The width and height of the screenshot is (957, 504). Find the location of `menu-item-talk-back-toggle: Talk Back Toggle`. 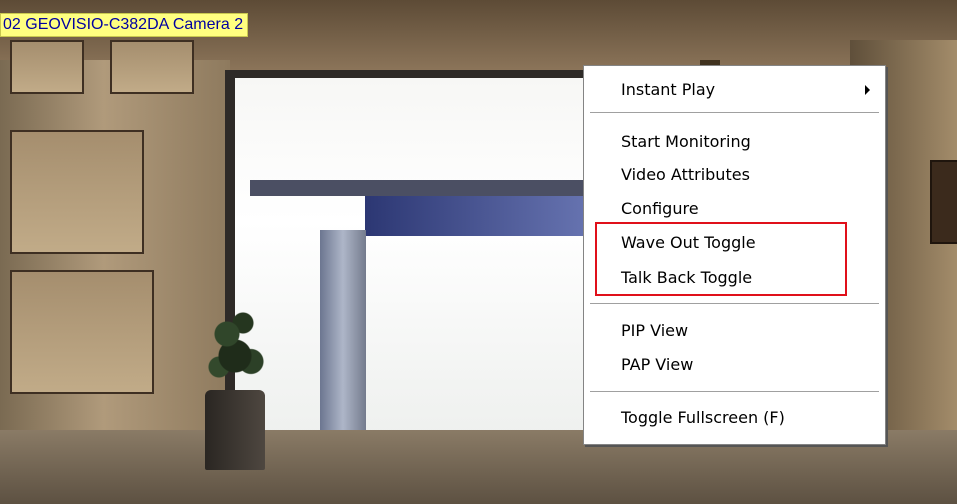

menu-item-talk-back-toggle: Talk Back Toggle is located at coordinates (734, 278).